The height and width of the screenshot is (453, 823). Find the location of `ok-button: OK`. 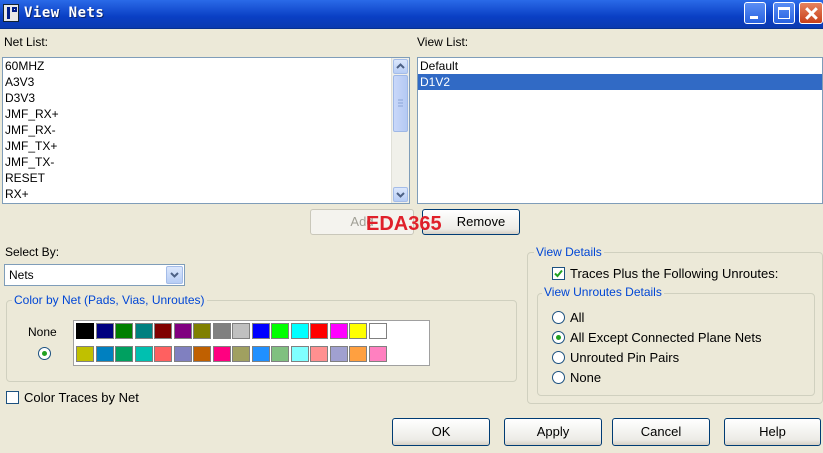

ok-button: OK is located at coordinates (441, 432).